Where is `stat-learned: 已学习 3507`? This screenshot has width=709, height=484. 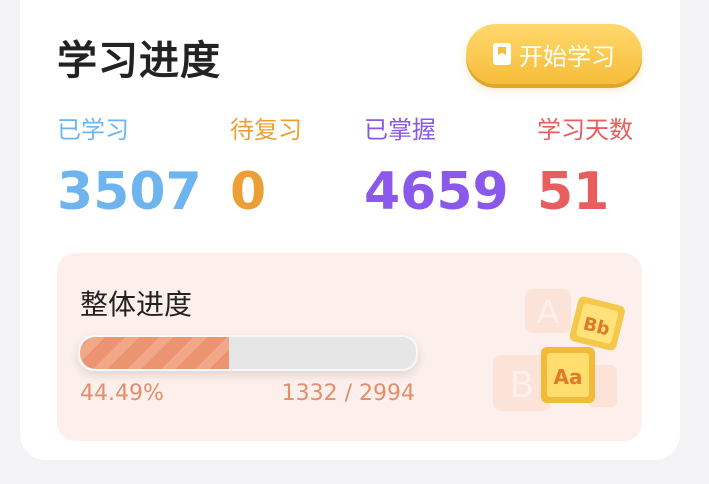 stat-learned: 已学习 3507 is located at coordinates (129, 167).